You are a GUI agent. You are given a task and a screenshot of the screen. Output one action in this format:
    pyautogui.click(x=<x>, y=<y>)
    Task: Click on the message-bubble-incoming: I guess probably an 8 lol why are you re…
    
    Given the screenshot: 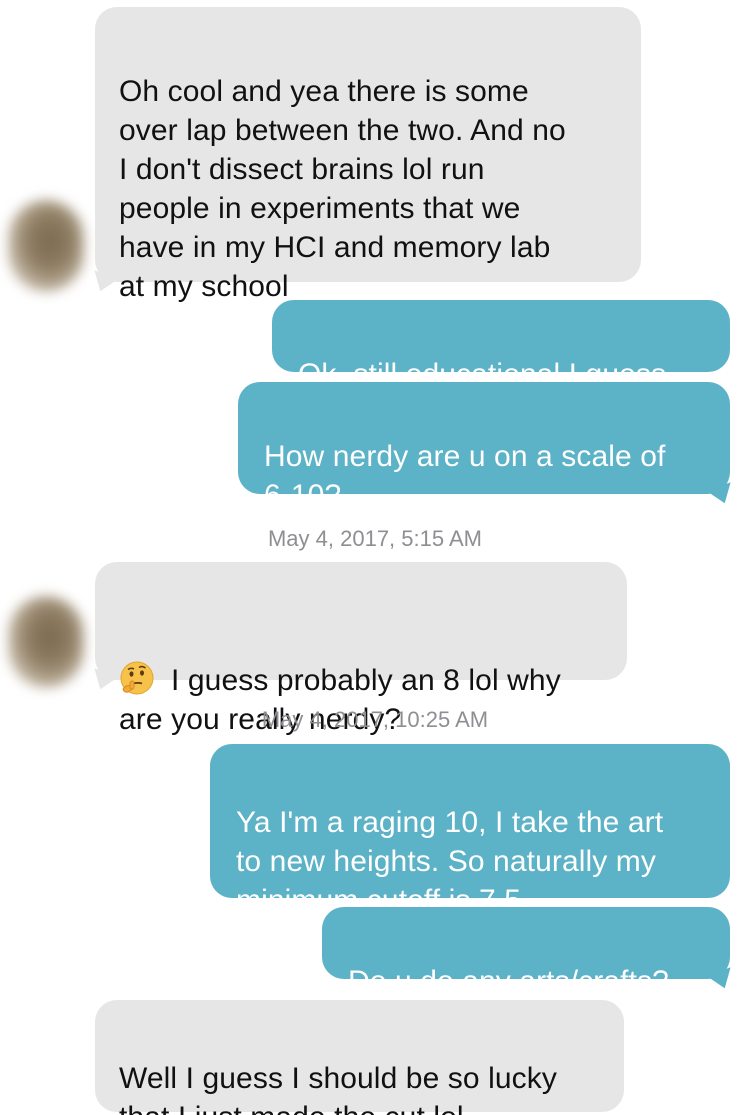 What is the action you would take?
    pyautogui.click(x=361, y=649)
    